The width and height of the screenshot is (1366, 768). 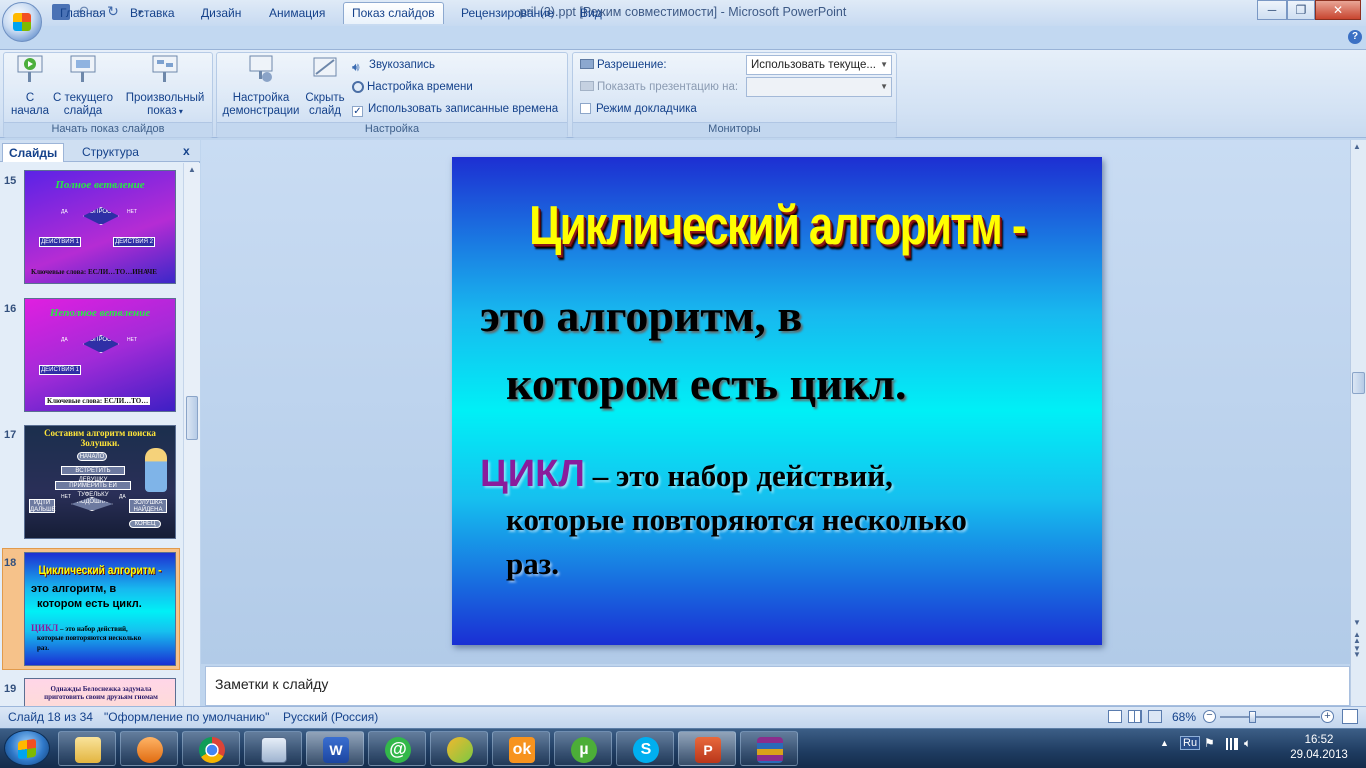 What do you see at coordinates (777, 225) in the screenshot?
I see `slide-title: Циклический алгоритм -` at bounding box center [777, 225].